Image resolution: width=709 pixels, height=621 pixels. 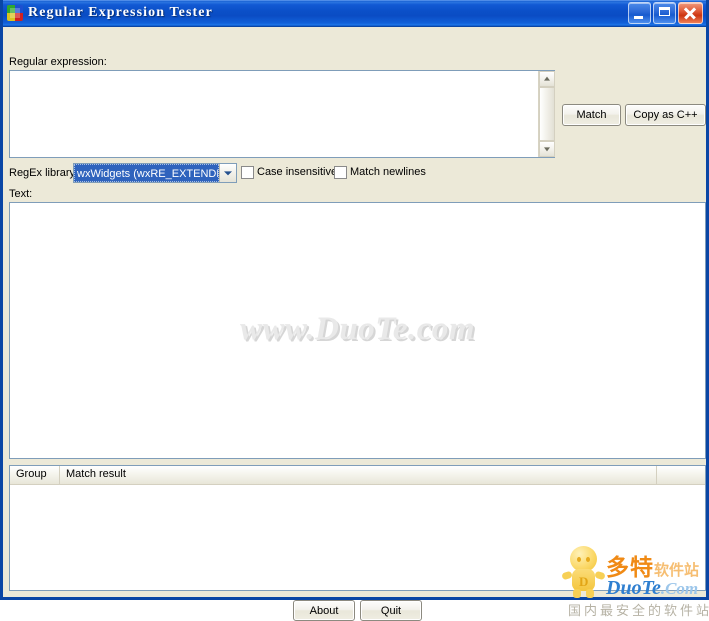 I want to click on quit-button: Quit, so click(x=391, y=610).